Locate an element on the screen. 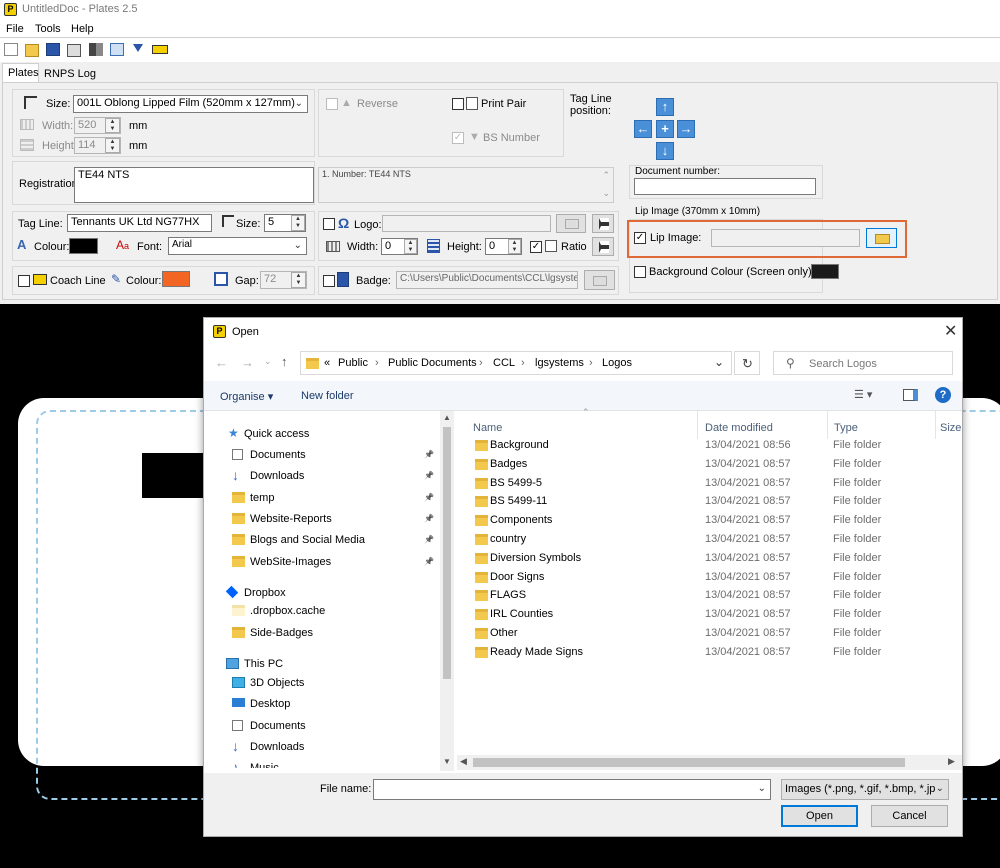  nav-item: .dropbox.cache is located at coordinates (334, 611).